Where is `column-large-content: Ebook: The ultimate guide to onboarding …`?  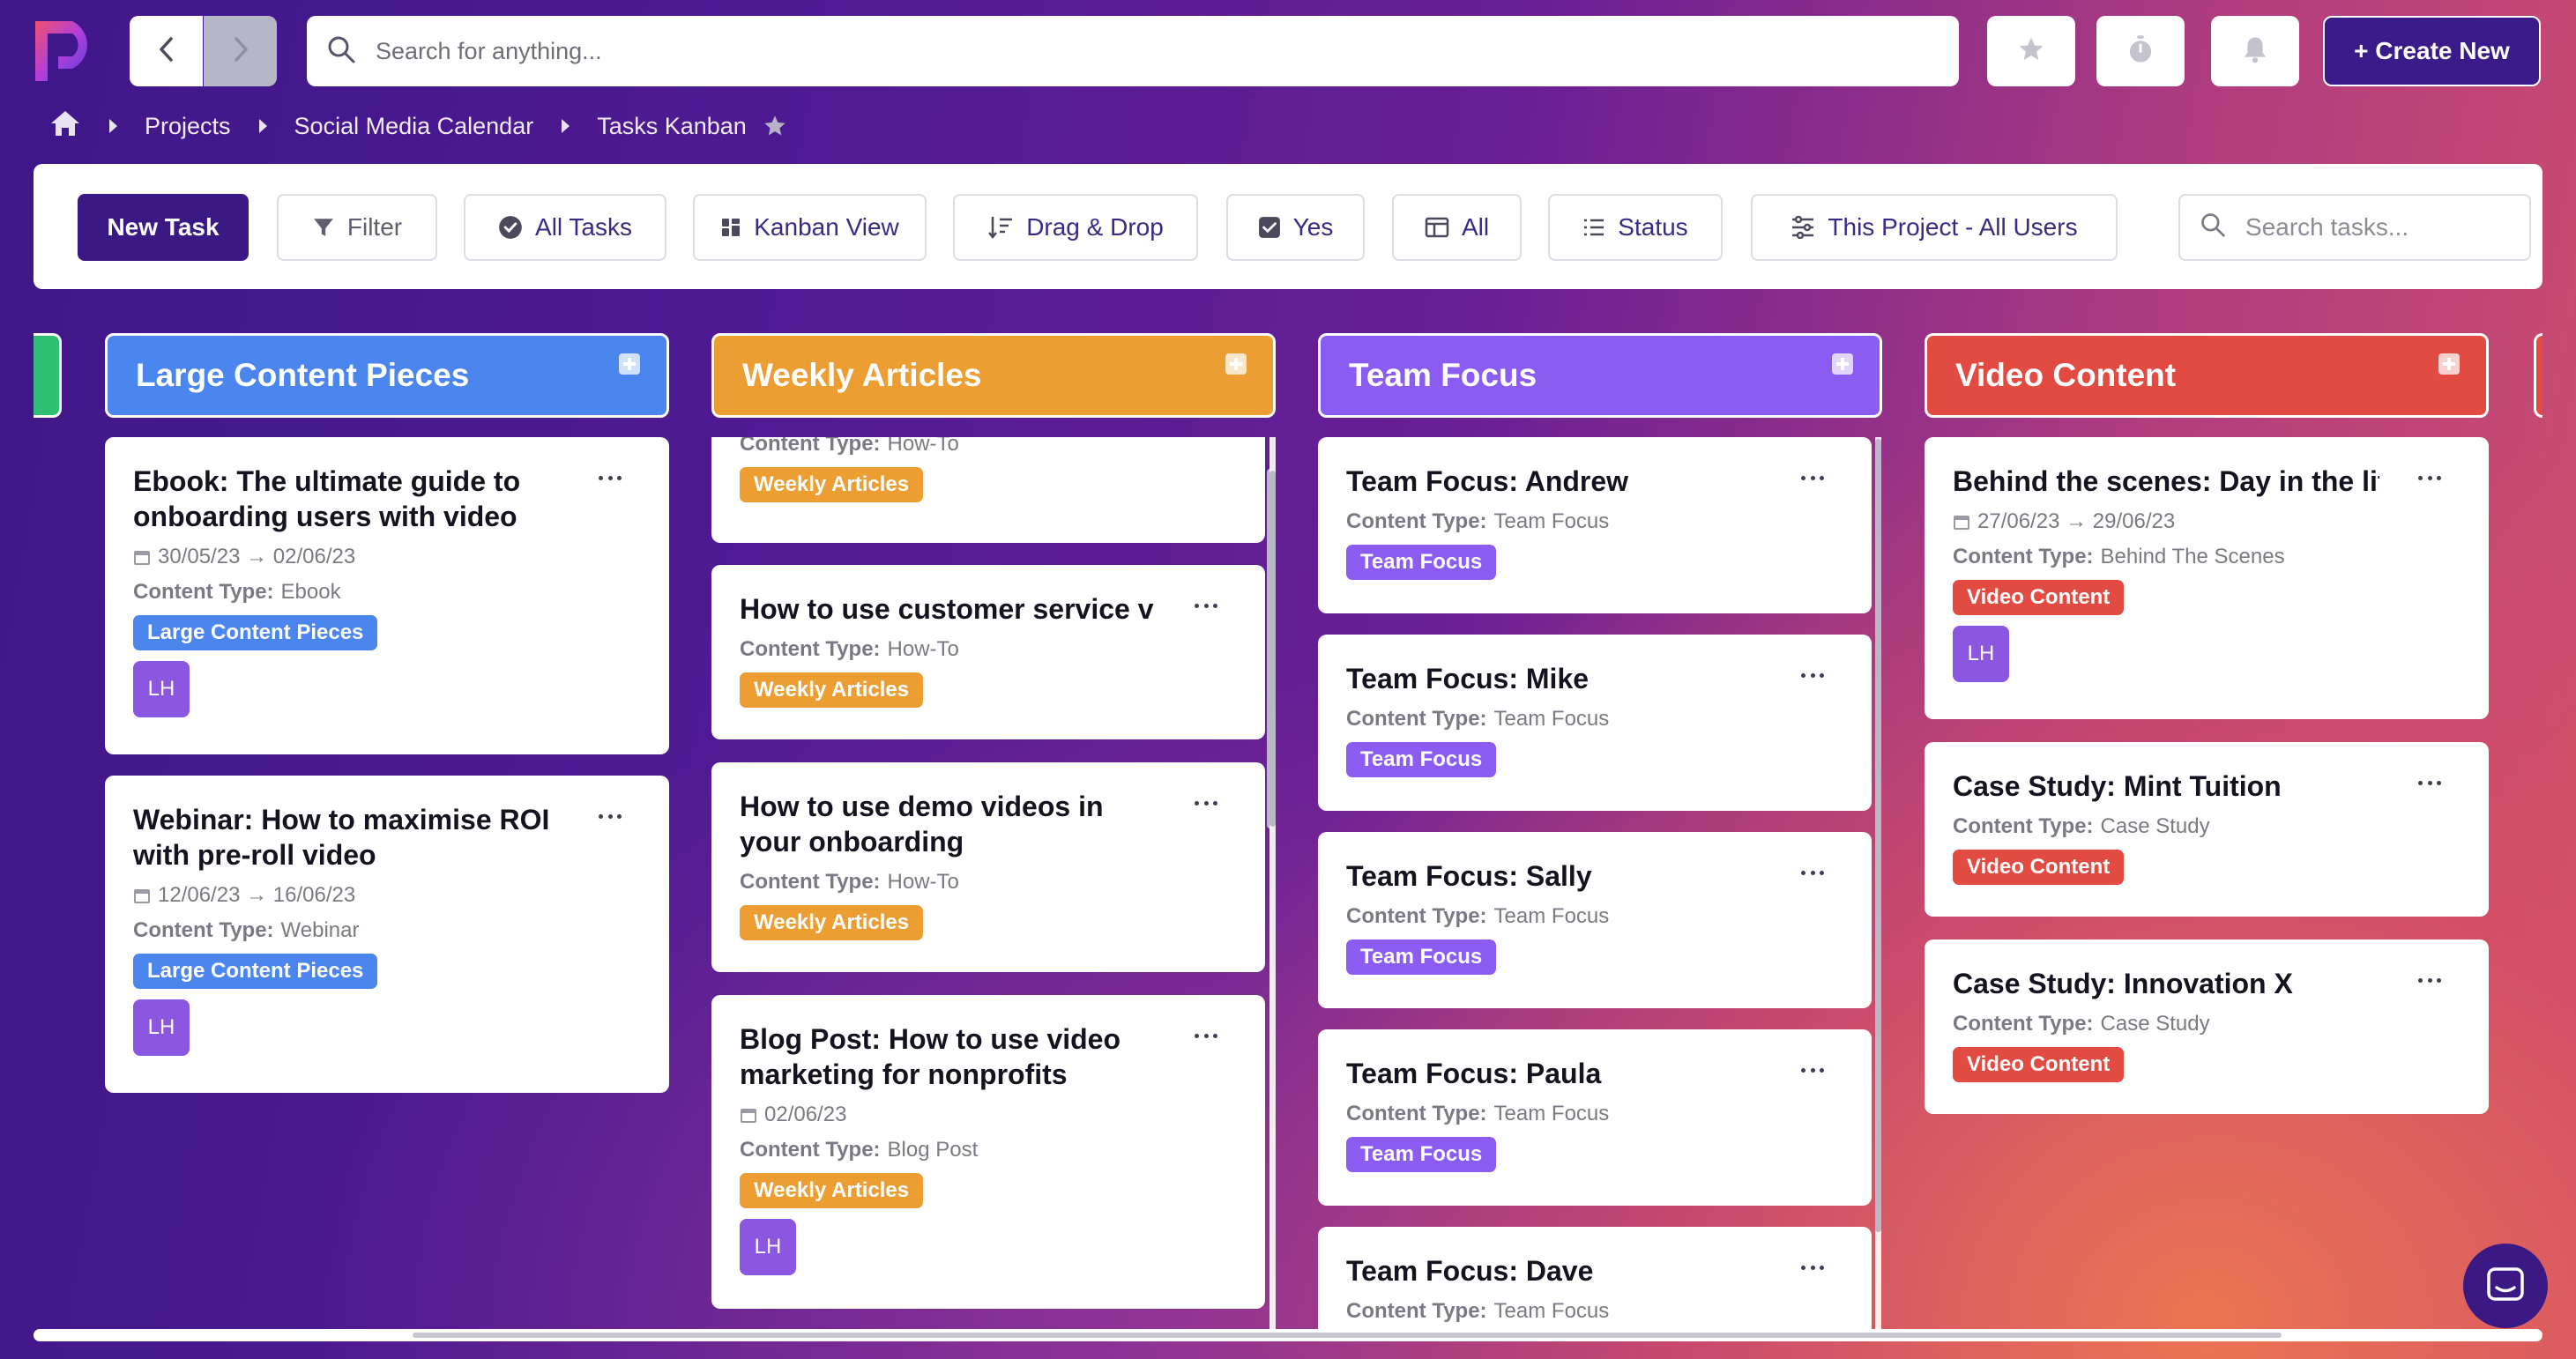 column-large-content: Ebook: The ultimate guide to onboarding … is located at coordinates (387, 883).